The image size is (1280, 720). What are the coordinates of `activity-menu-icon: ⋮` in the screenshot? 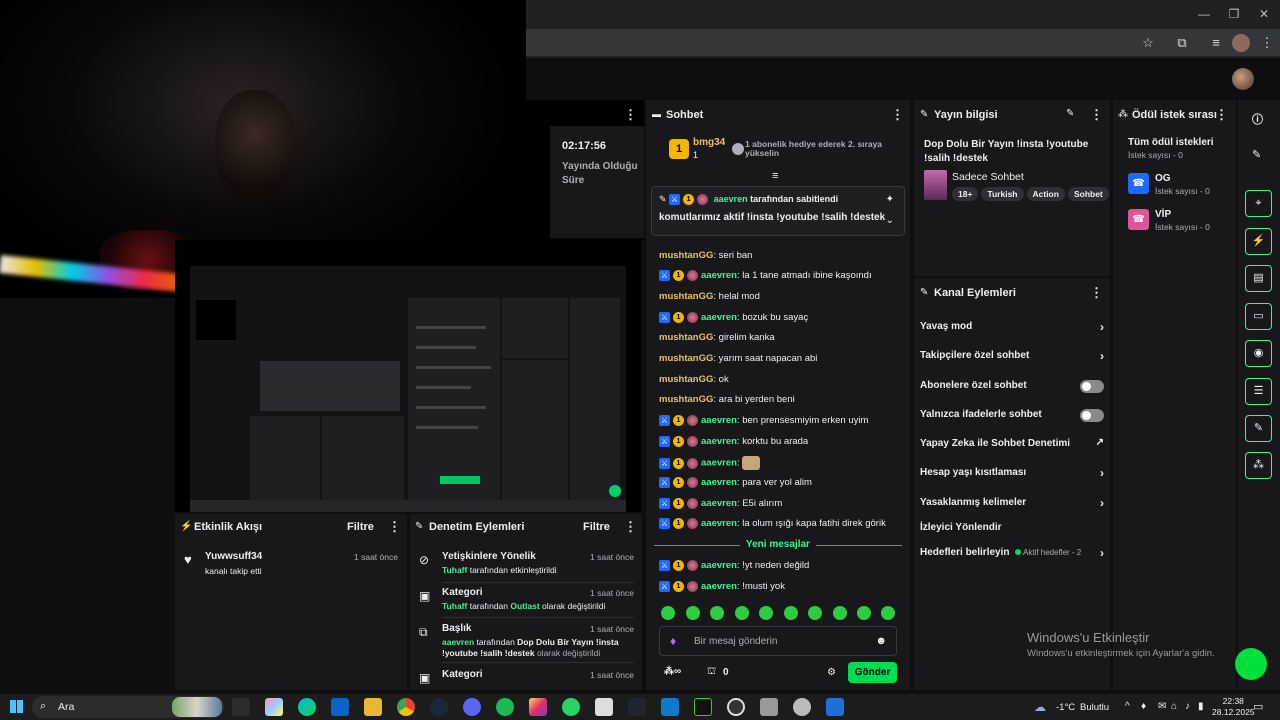 It's located at (394, 527).